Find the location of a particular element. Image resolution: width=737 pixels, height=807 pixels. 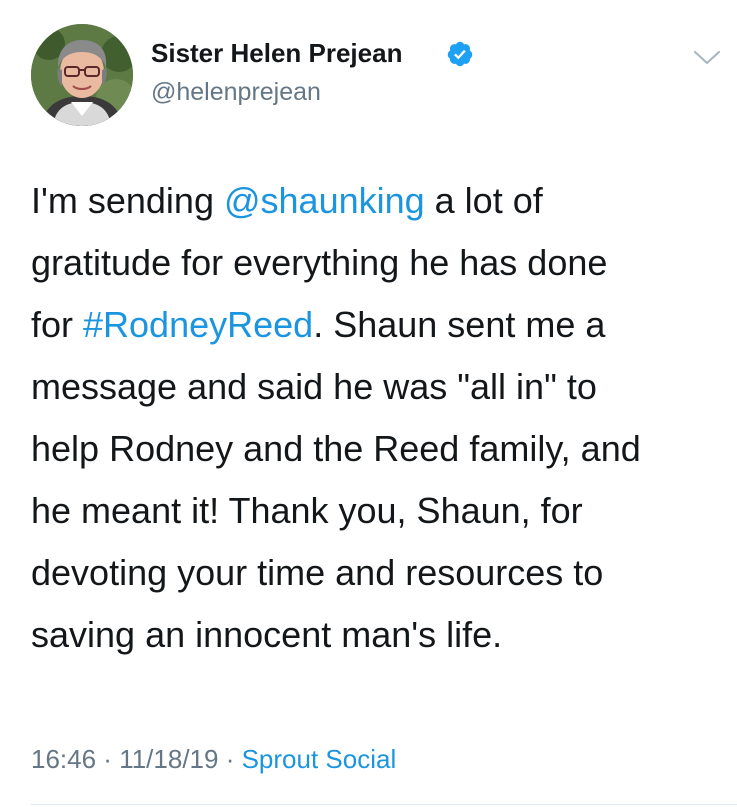

tweet-text-line: he meant it! Thank you, Shaun, for is located at coordinates (371, 511).